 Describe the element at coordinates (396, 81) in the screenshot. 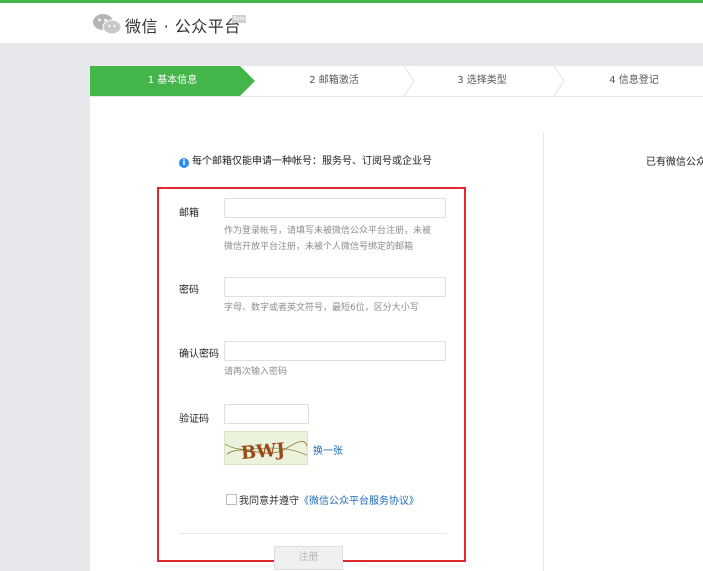

I see `step-progress: 1 基本信息 2 邮箱激活 3 选择类型 4 信息登记` at that location.